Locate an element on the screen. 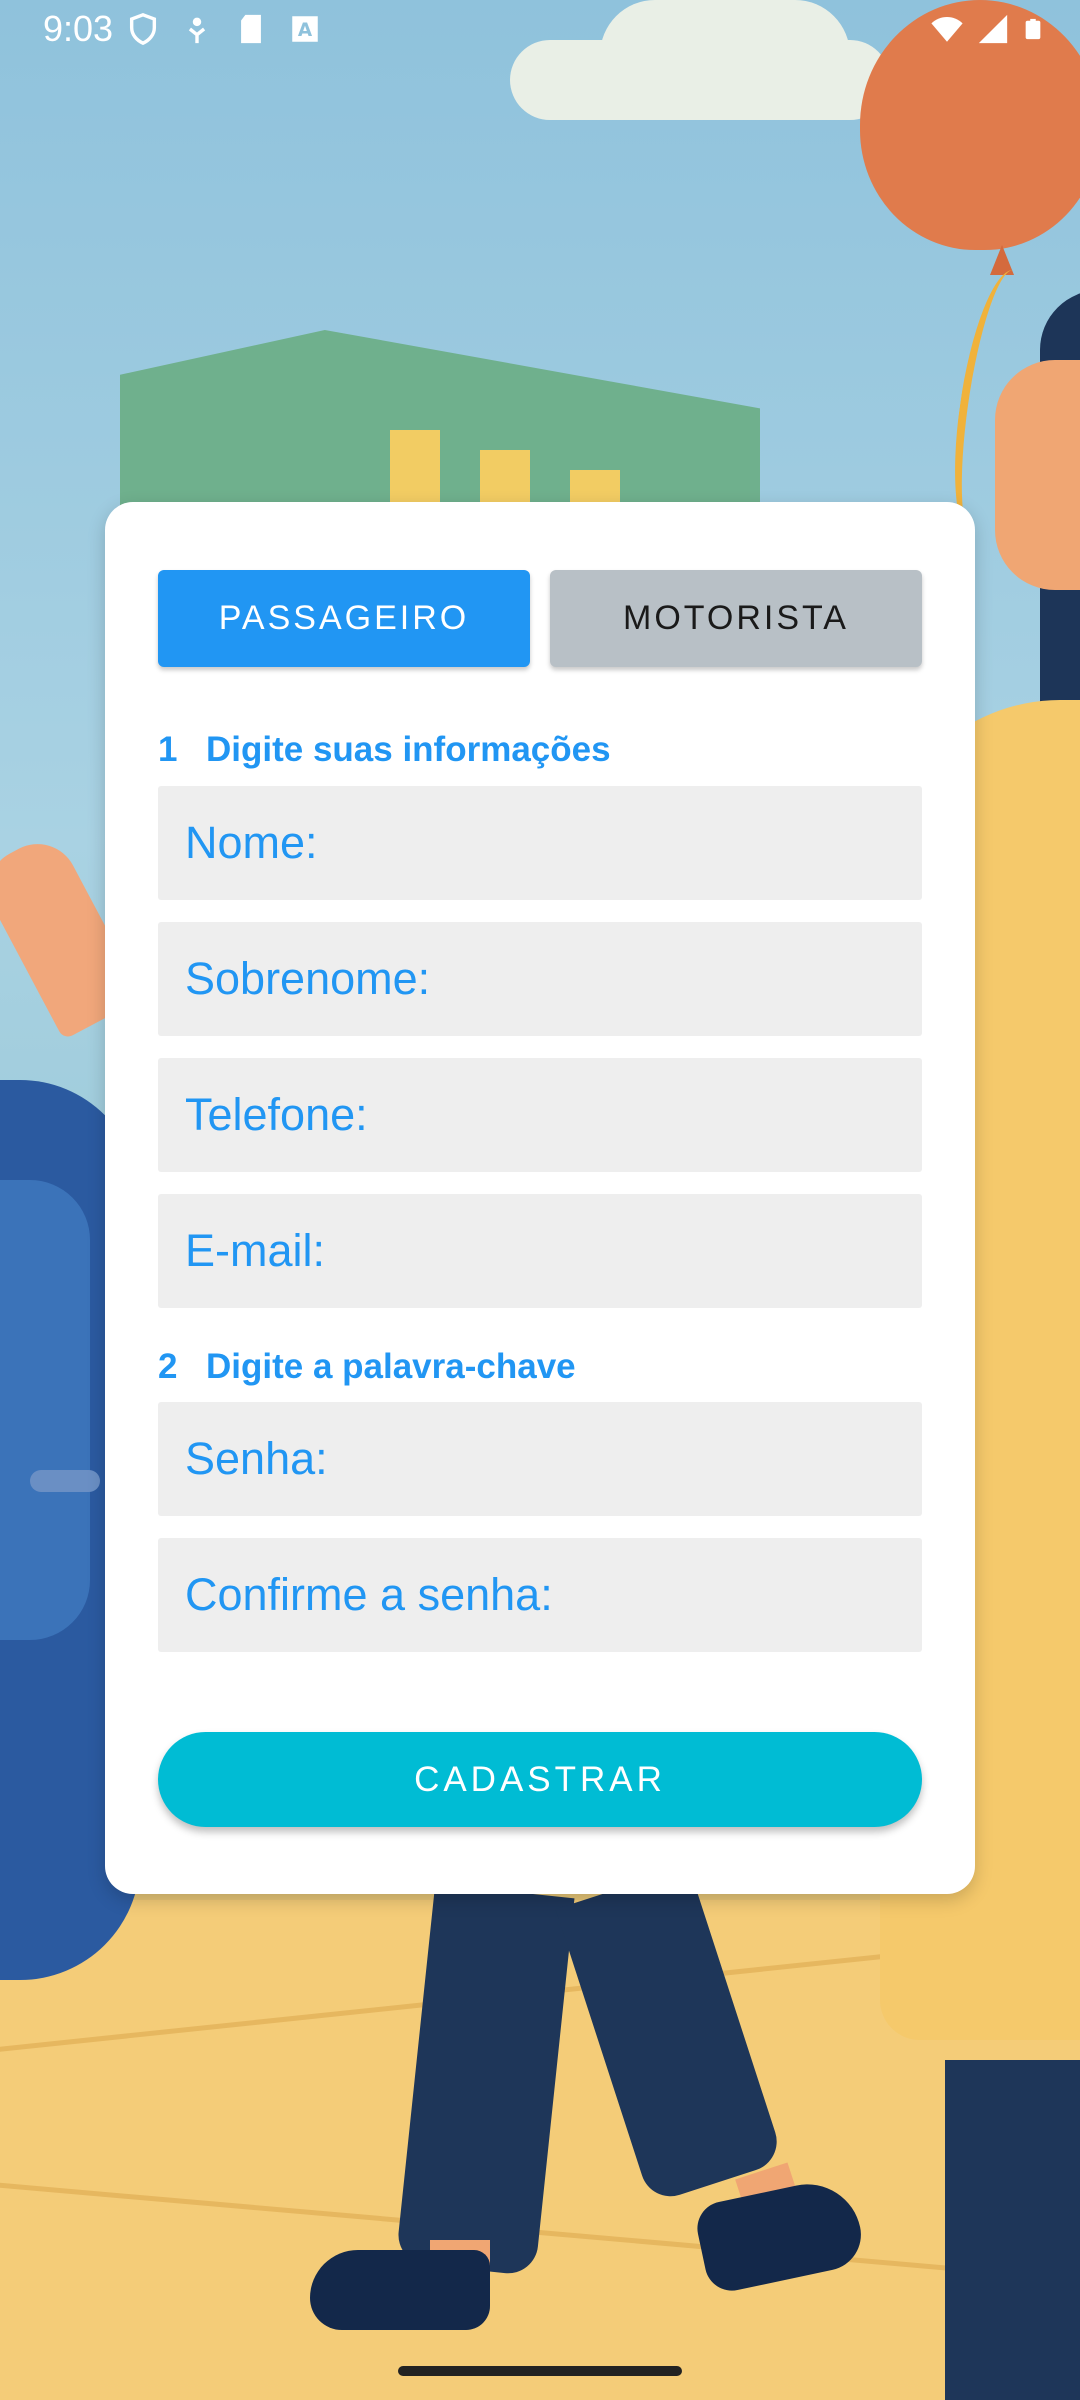 The width and height of the screenshot is (1080, 2400). confirme-senha-field: Confirme a senha: is located at coordinates (540, 1595).